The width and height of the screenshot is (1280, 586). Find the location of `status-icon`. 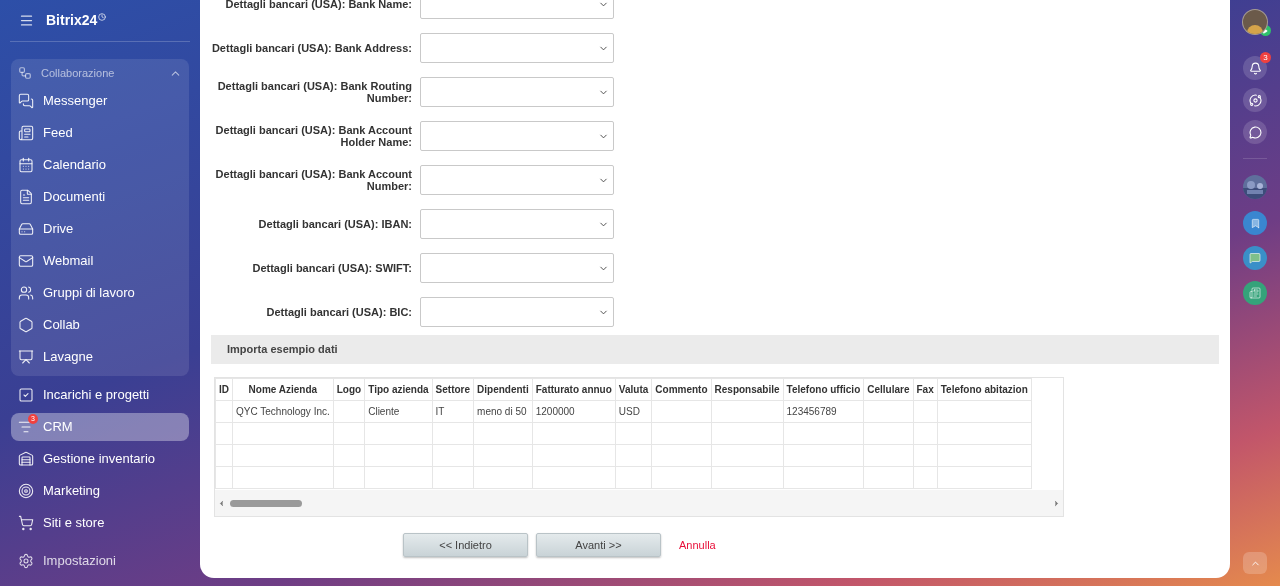

status-icon is located at coordinates (1265, 30).